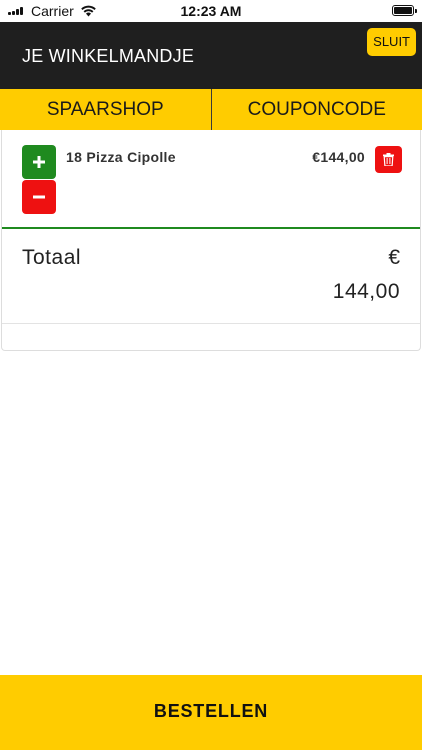  I want to click on increase-quantity-button, so click(39, 162).